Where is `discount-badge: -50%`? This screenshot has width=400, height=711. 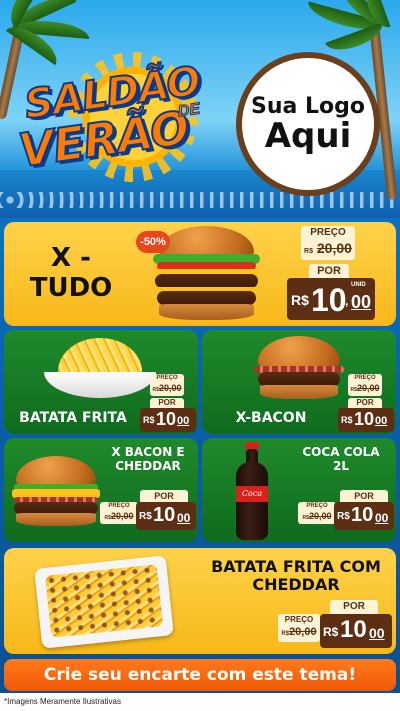 discount-badge: -50% is located at coordinates (153, 242).